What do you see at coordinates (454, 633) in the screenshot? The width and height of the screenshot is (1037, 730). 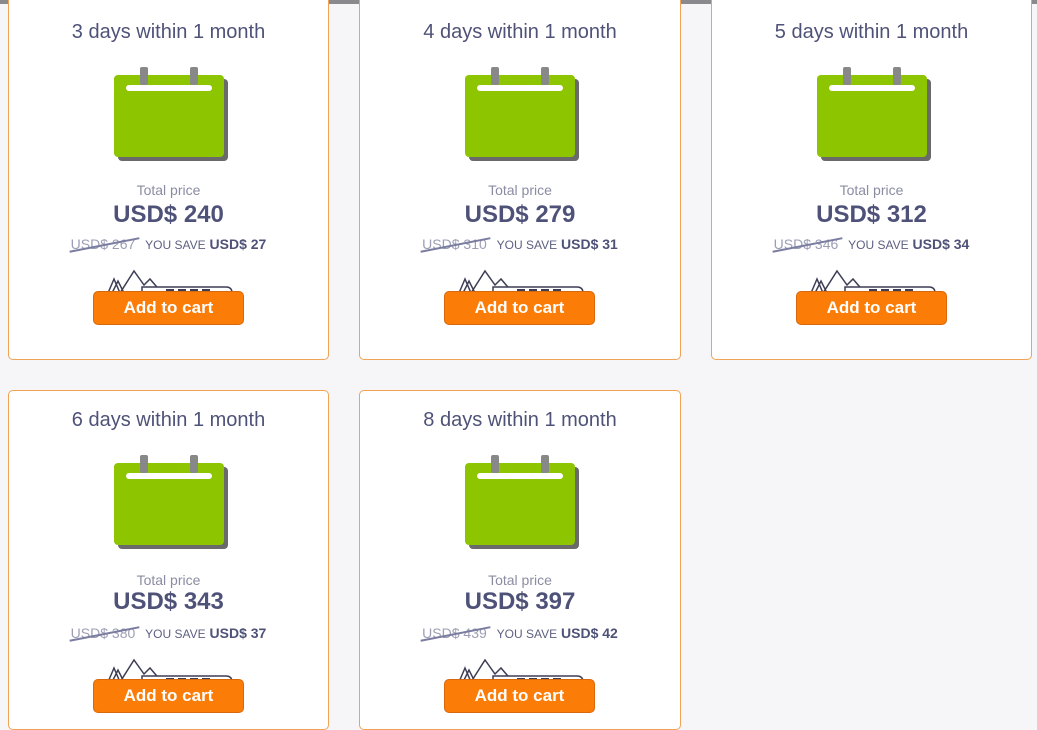 I see `original-price: USD$ 439` at bounding box center [454, 633].